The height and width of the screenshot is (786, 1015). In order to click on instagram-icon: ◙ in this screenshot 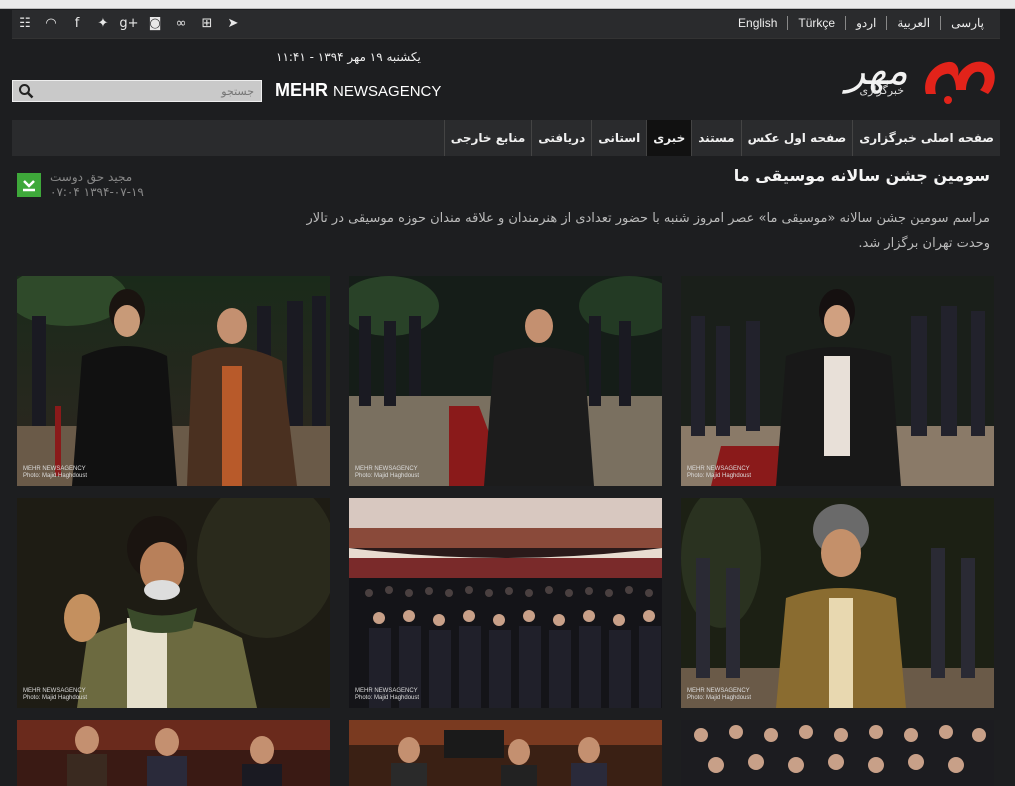, I will do `click(155, 23)`.